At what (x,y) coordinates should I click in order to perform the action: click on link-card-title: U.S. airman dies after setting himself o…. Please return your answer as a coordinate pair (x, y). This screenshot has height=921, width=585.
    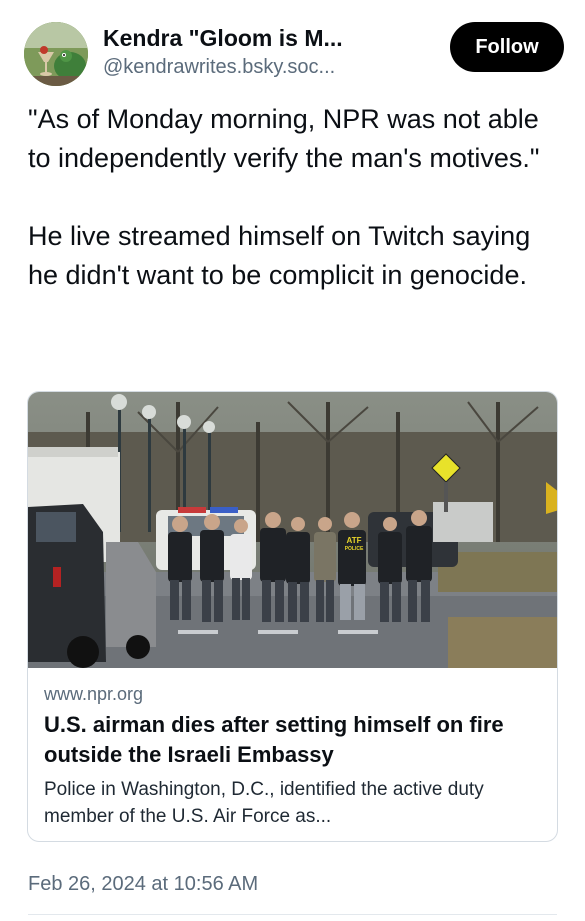
    Looking at the image, I should click on (294, 740).